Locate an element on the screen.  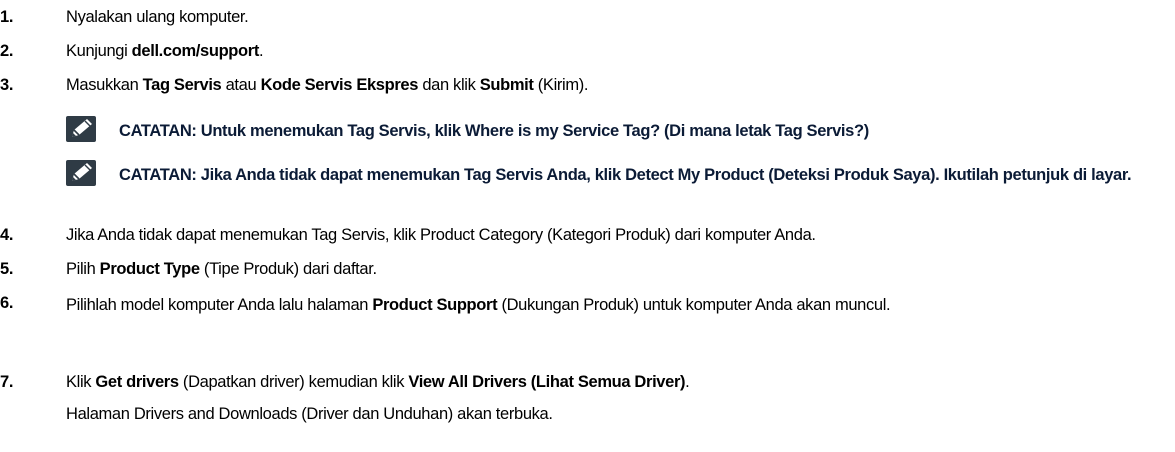
step-number: 1. is located at coordinates (7, 17).